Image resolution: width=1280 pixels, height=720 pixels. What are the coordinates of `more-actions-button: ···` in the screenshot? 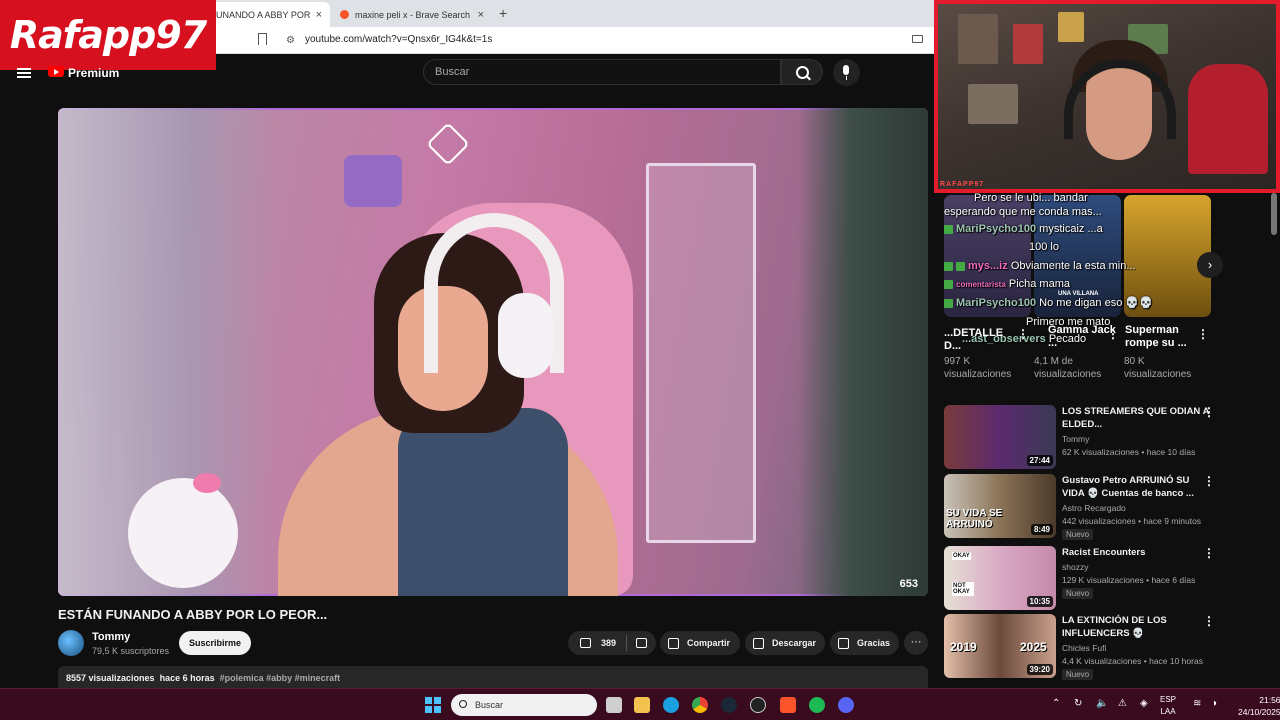 It's located at (916, 643).